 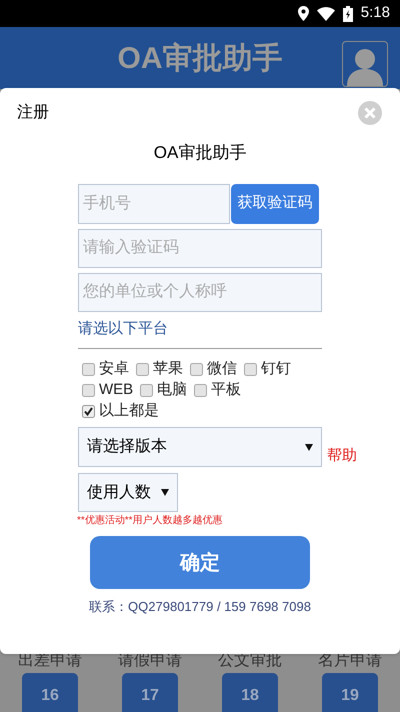 I want to click on checkbox-label: 苹果, so click(x=168, y=368).